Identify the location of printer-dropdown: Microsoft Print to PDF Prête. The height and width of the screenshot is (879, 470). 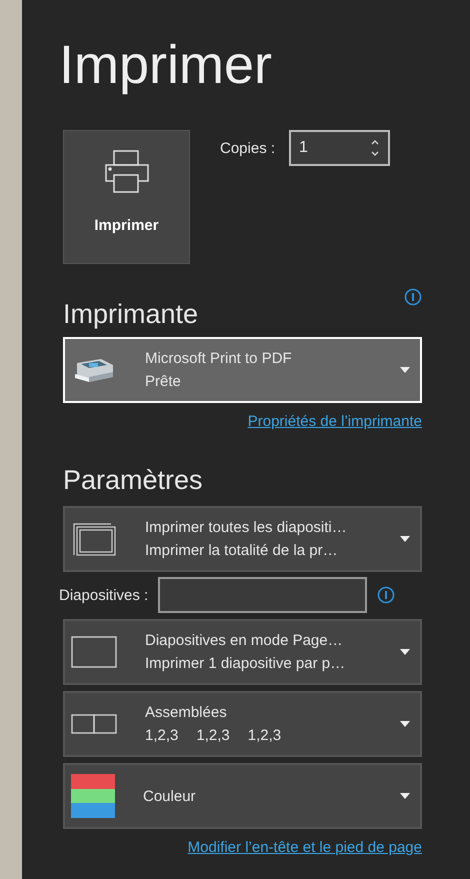
(242, 370).